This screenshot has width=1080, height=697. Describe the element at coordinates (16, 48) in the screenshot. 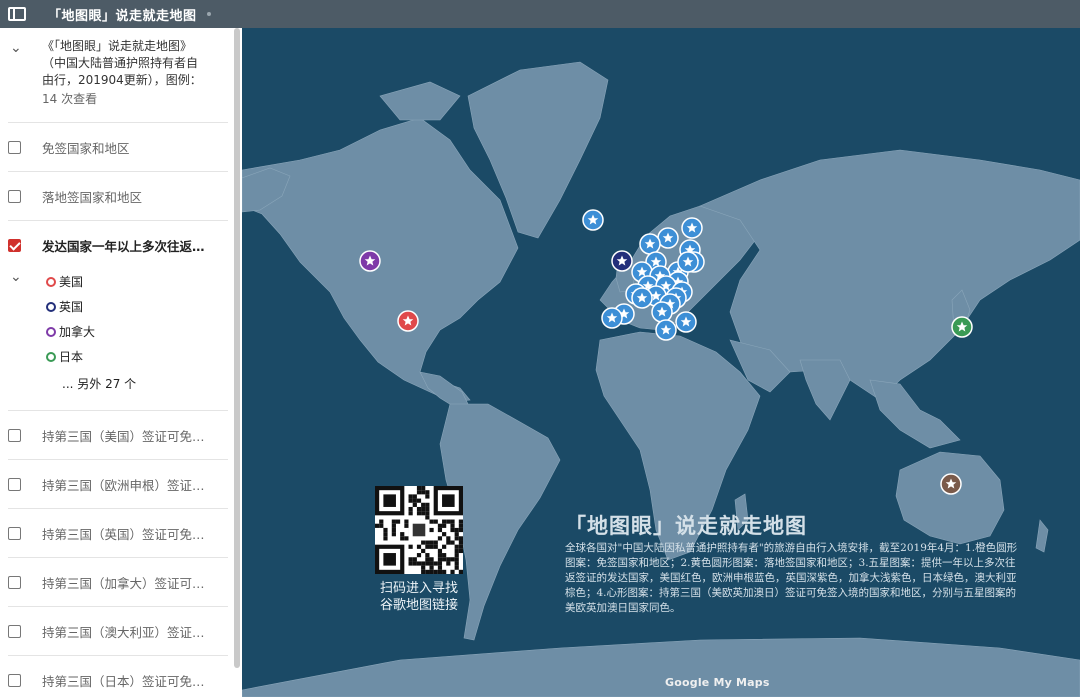

I see `chevron-down-icon: ⌄` at that location.